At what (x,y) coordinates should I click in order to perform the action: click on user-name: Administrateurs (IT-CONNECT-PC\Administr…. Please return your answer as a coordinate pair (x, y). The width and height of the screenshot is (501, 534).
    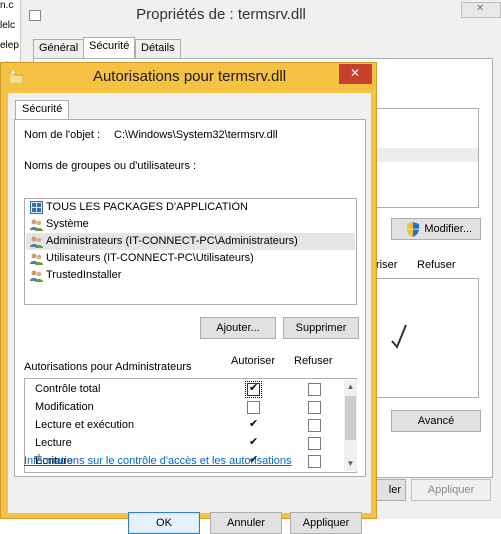
    Looking at the image, I should click on (172, 241).